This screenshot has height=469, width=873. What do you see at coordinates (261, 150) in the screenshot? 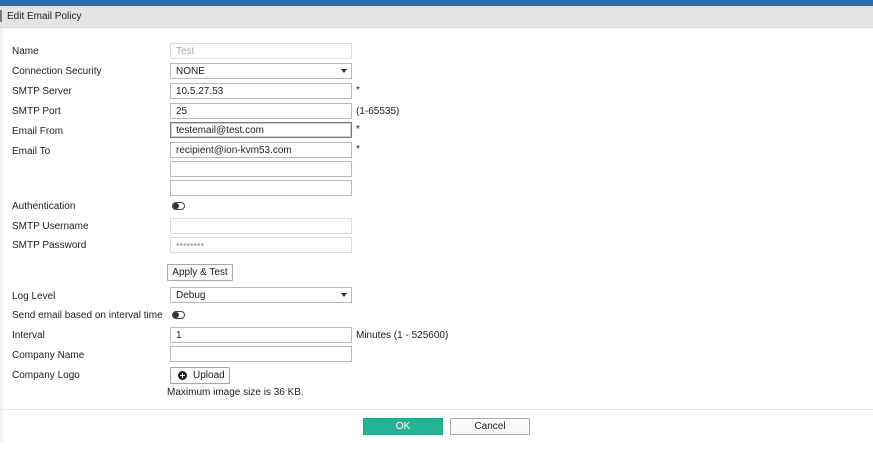
I see `email-to-field: recipient@ion-kvm53.com` at bounding box center [261, 150].